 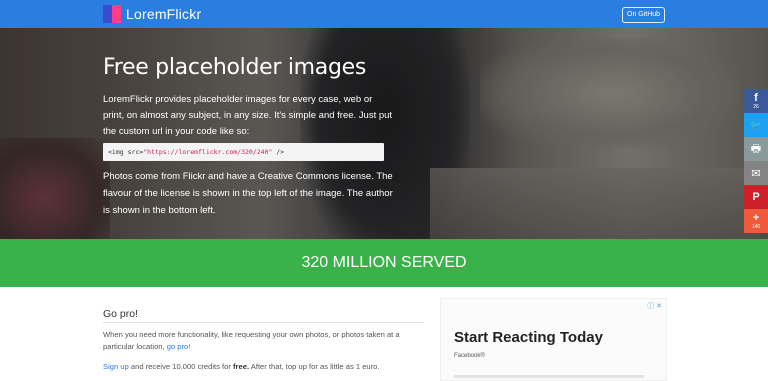 I want to click on gopro-link: go pro!, so click(x=179, y=346).